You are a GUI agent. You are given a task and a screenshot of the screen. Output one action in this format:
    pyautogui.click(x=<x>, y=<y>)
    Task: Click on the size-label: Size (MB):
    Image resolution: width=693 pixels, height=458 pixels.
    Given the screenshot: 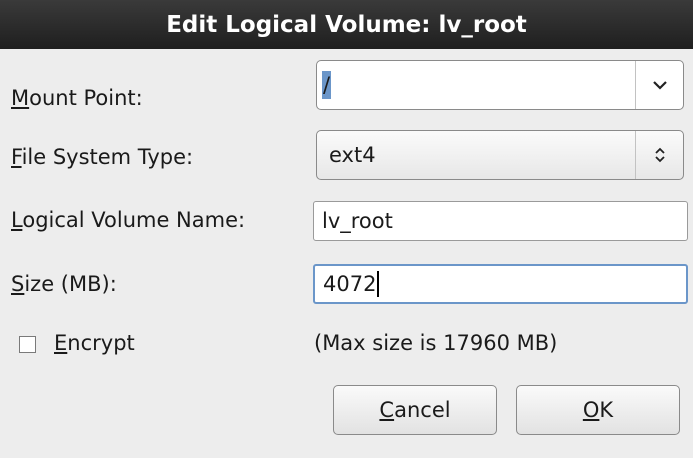 What is the action you would take?
    pyautogui.click(x=64, y=284)
    